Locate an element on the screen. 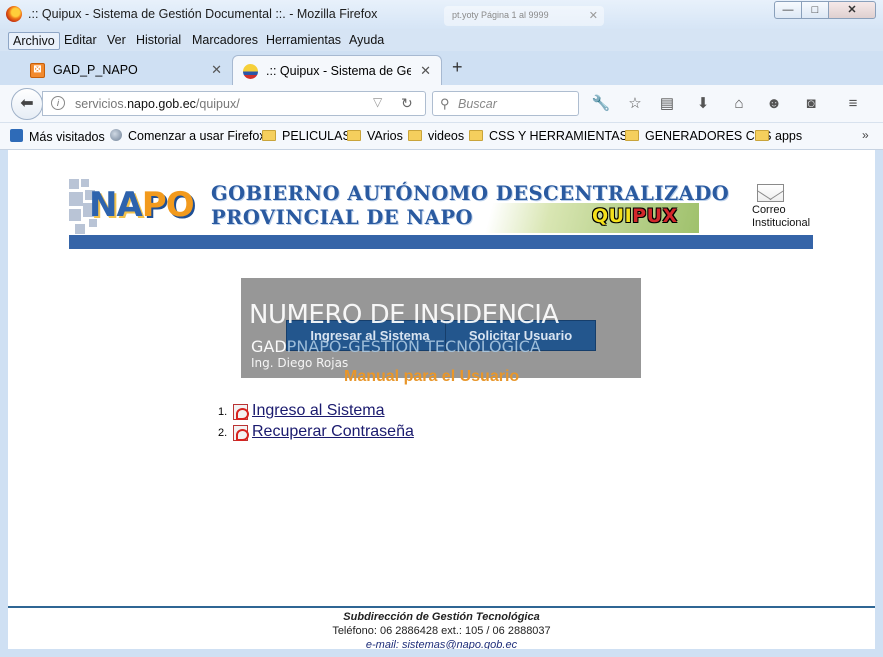 Image resolution: width=883 pixels, height=657 pixels. maximize-button: □ is located at coordinates (815, 10).